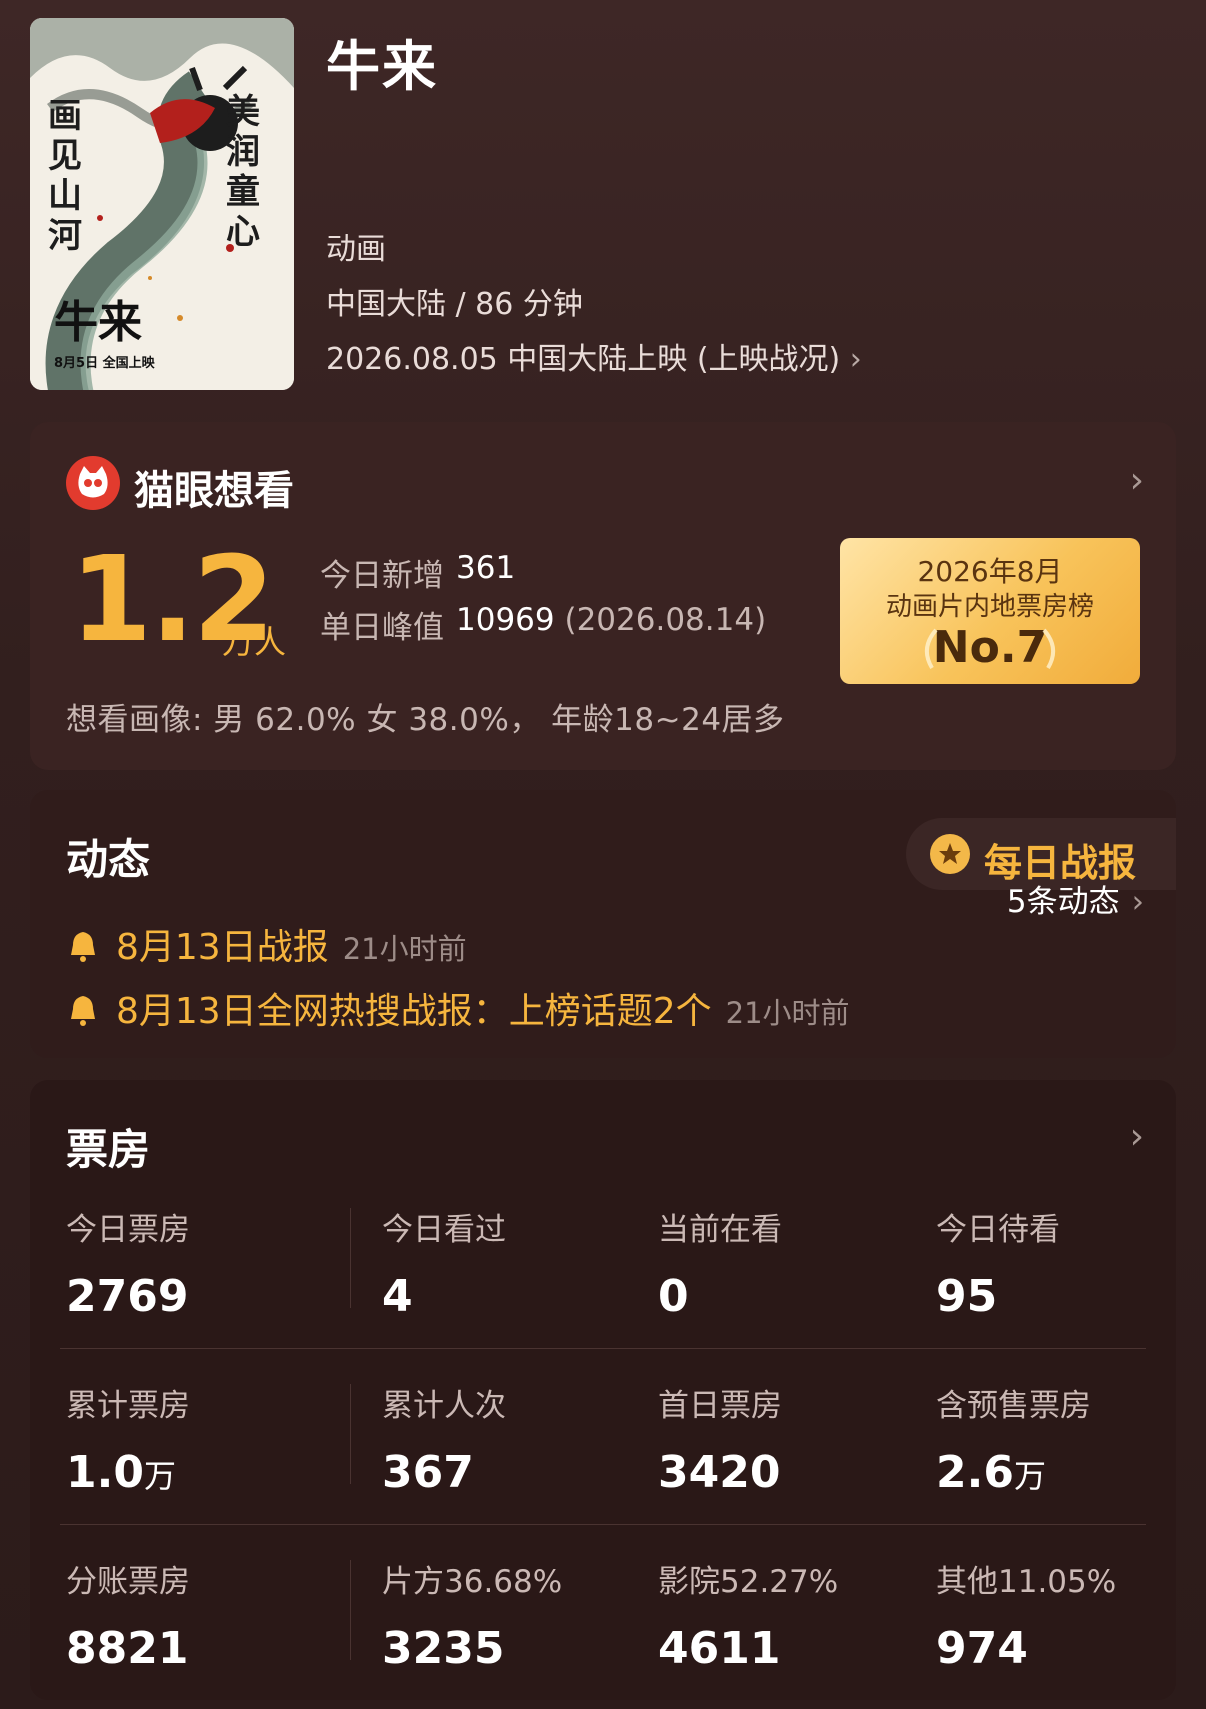  I want to click on ranking-badge: 2026年8月 动画片内地票房榜 No.7, so click(990, 611).